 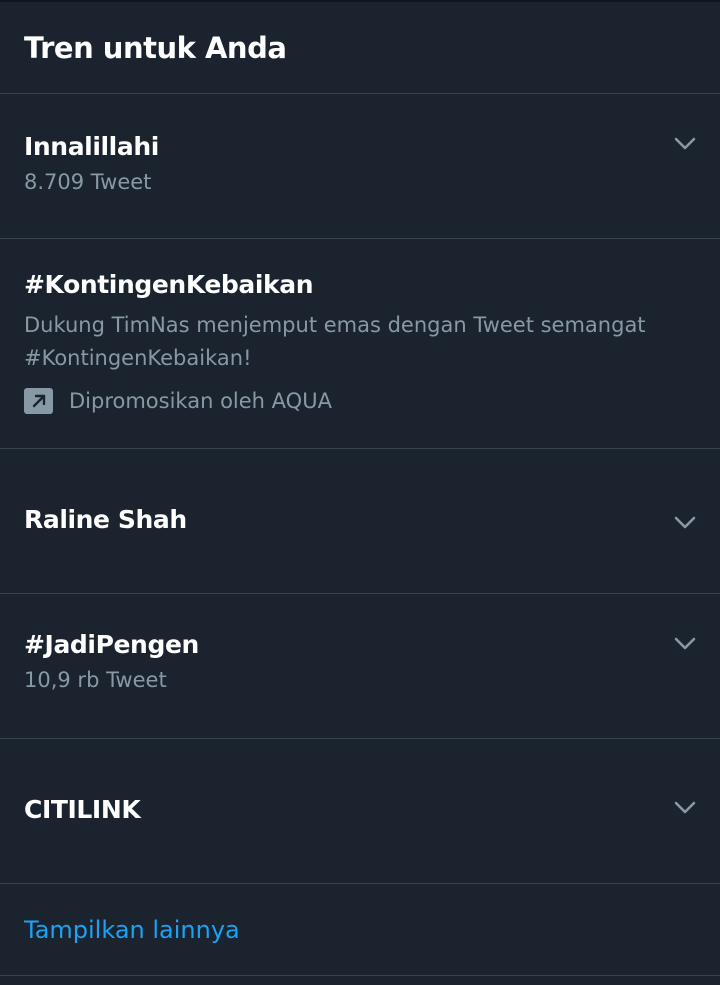 I want to click on trend-name: #KontingenKebaikan, so click(x=169, y=284).